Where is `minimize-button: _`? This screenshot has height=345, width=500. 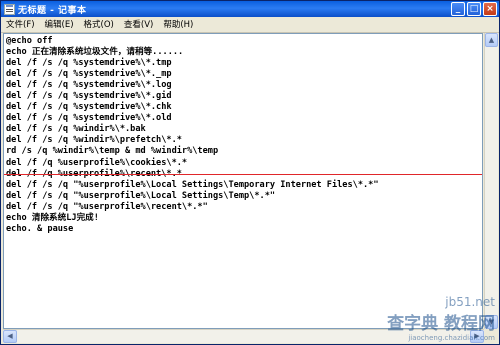 minimize-button: _ is located at coordinates (458, 9).